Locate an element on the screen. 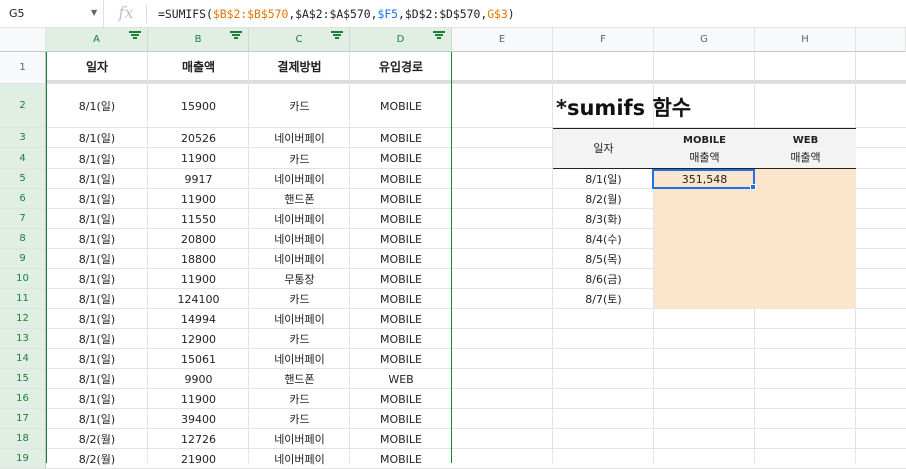 The height and width of the screenshot is (469, 906). fx-icon: fx is located at coordinates (126, 12).